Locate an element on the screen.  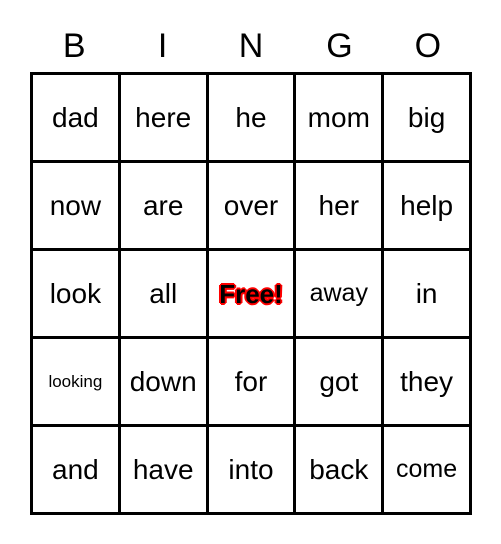
bingo-cell-label: her is located at coordinates (339, 205).